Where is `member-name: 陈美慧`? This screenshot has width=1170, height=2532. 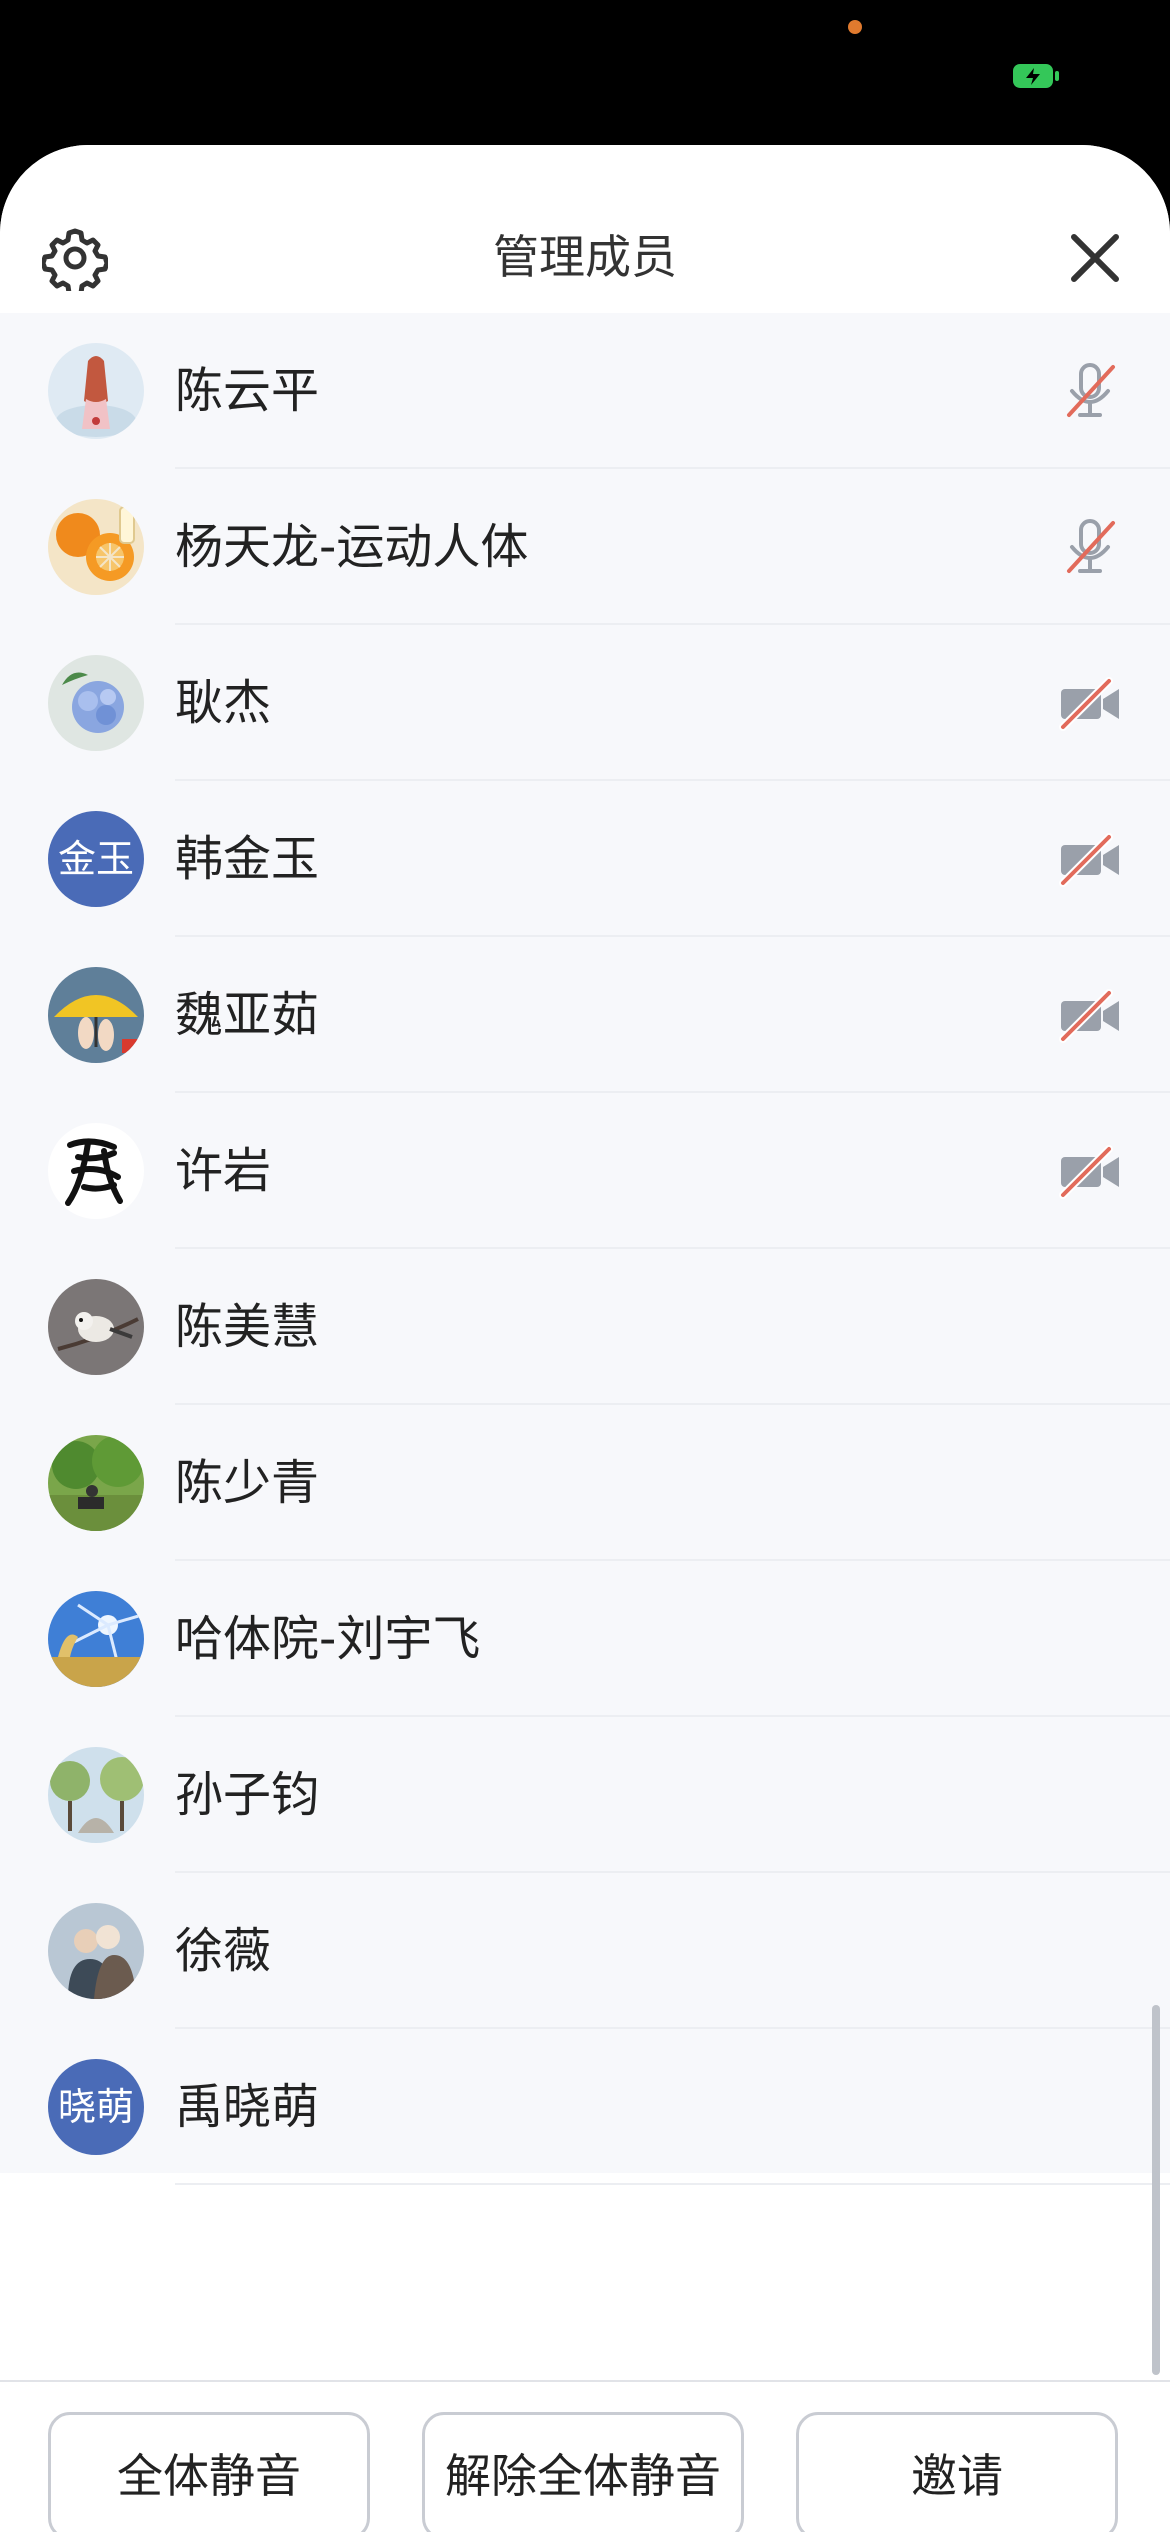 member-name: 陈美慧 is located at coordinates (247, 1327).